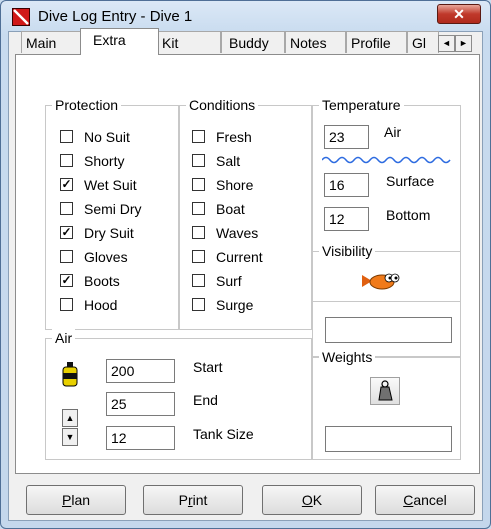  I want to click on checkbox-label: No Suit, so click(107, 137).